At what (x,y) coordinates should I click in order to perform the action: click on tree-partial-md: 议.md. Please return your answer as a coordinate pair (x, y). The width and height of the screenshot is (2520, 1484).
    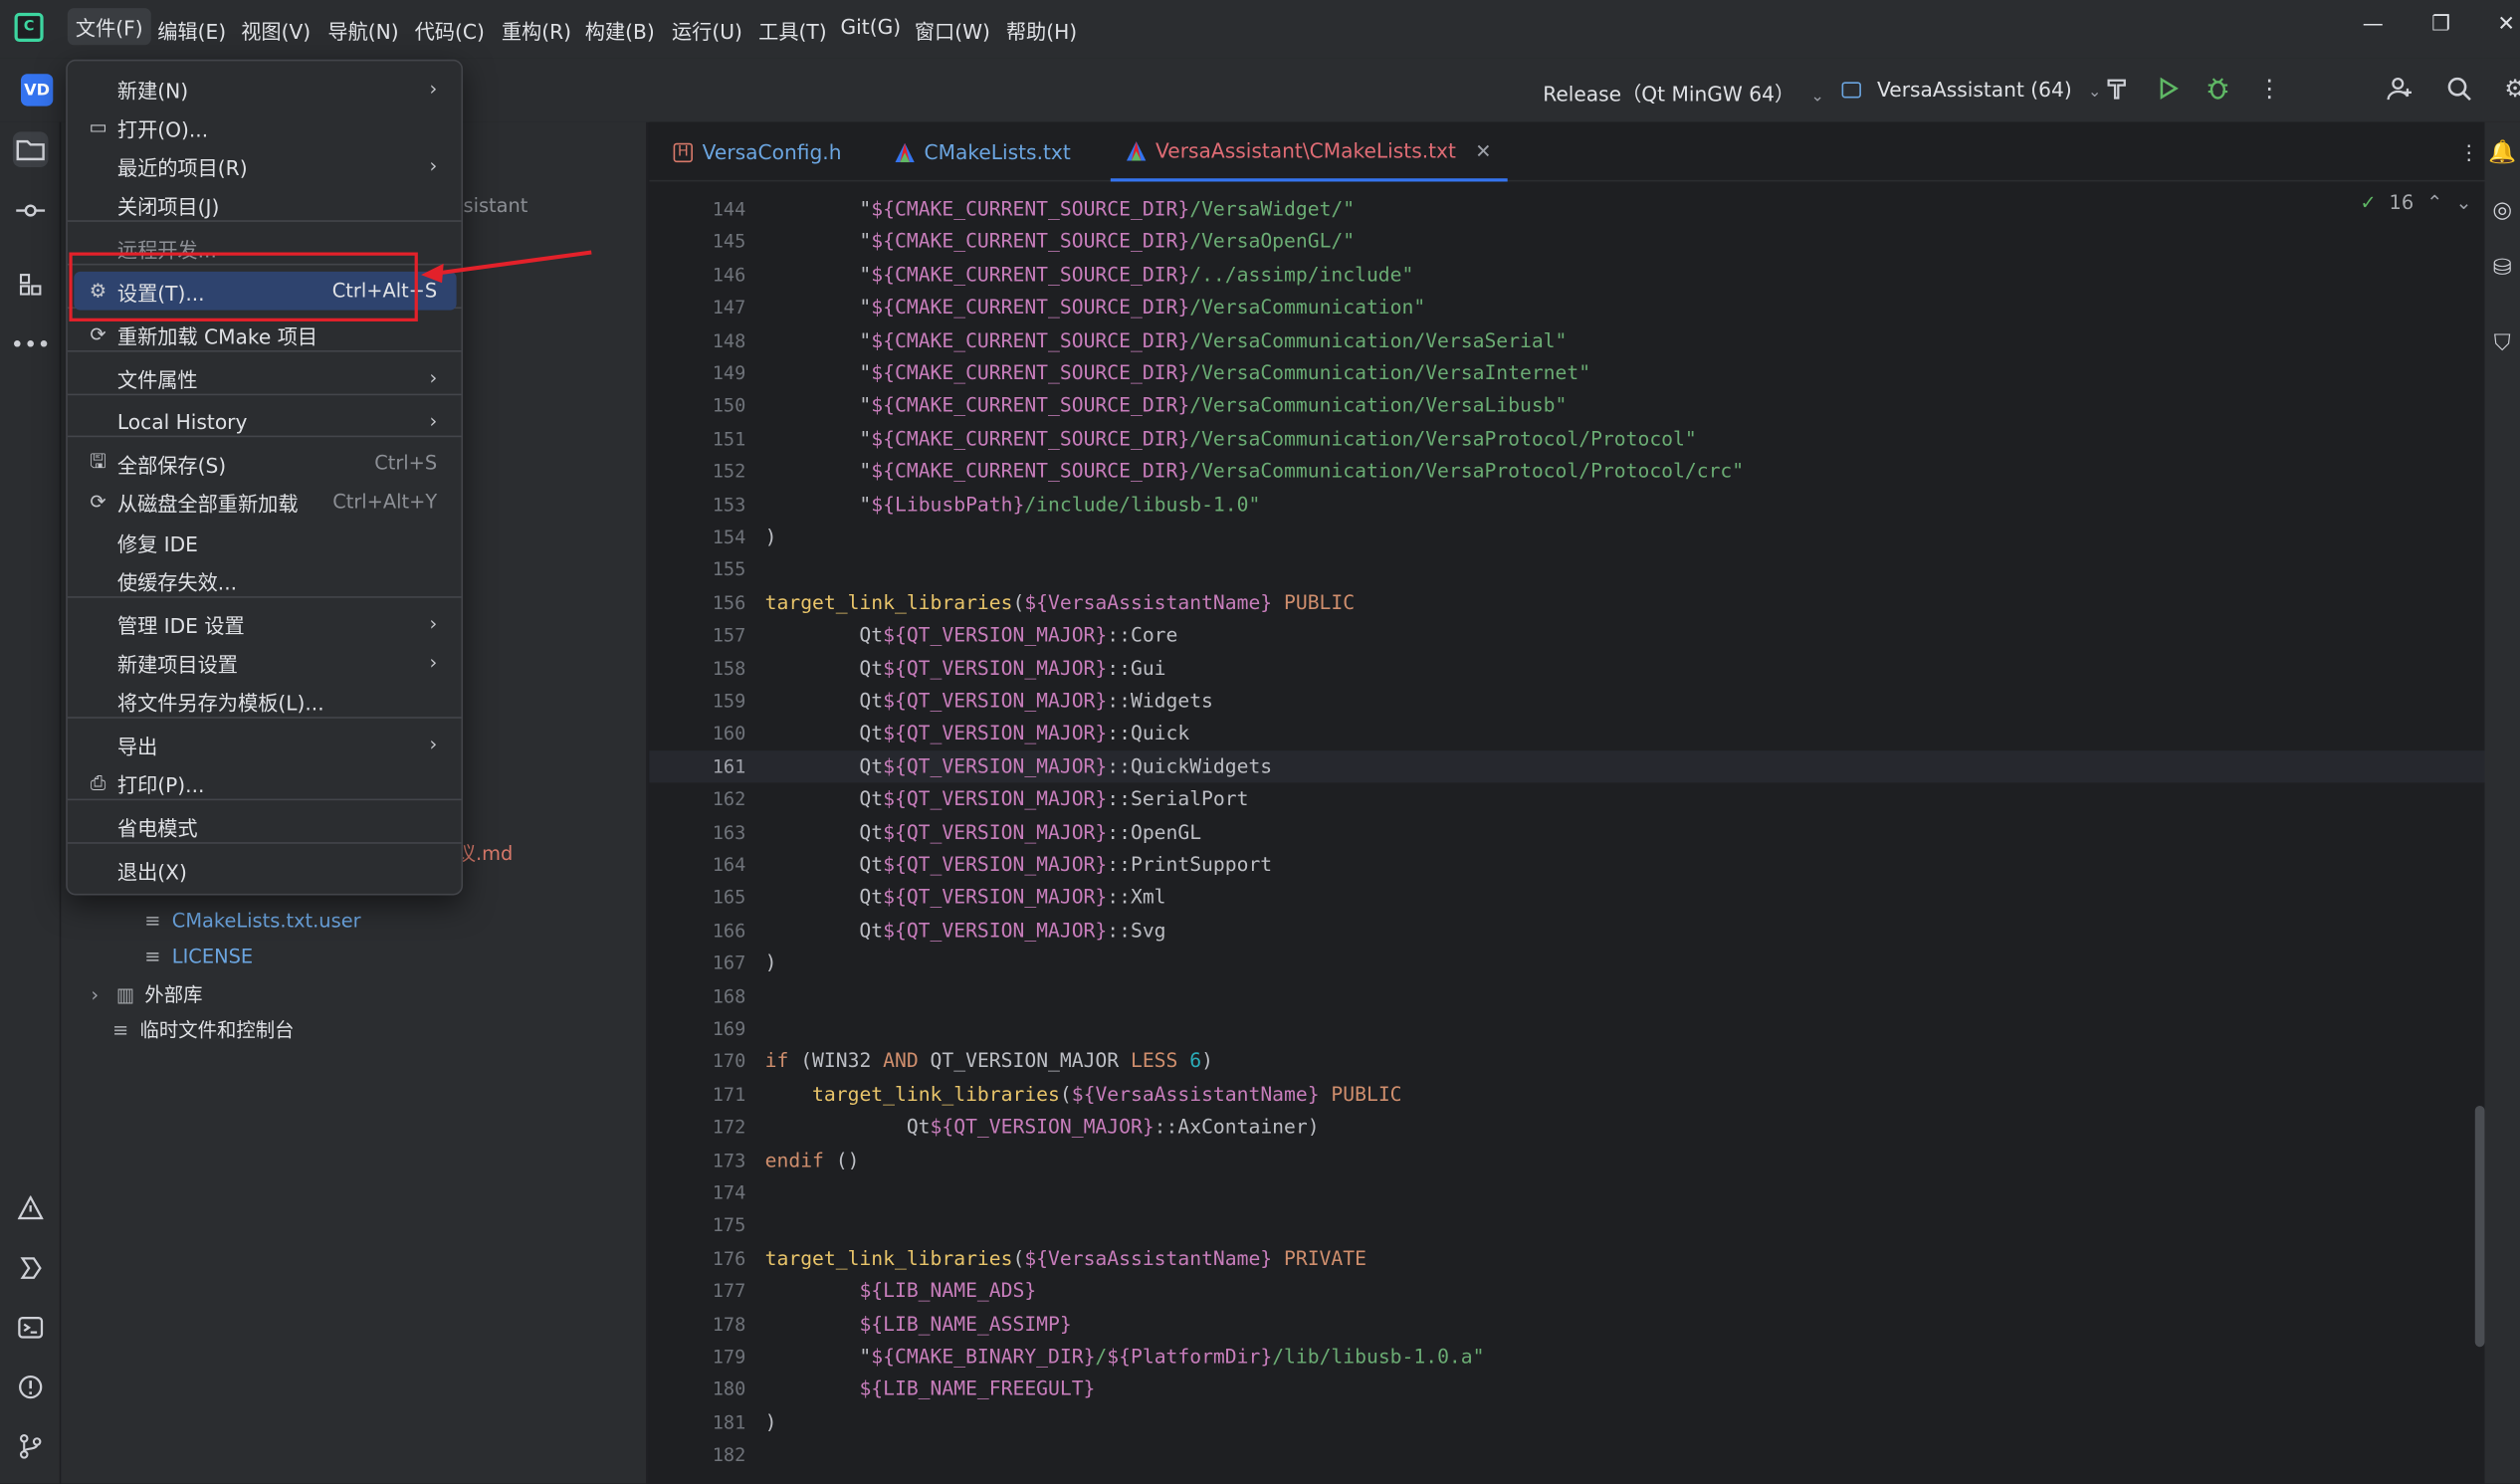
    Looking at the image, I should click on (485, 853).